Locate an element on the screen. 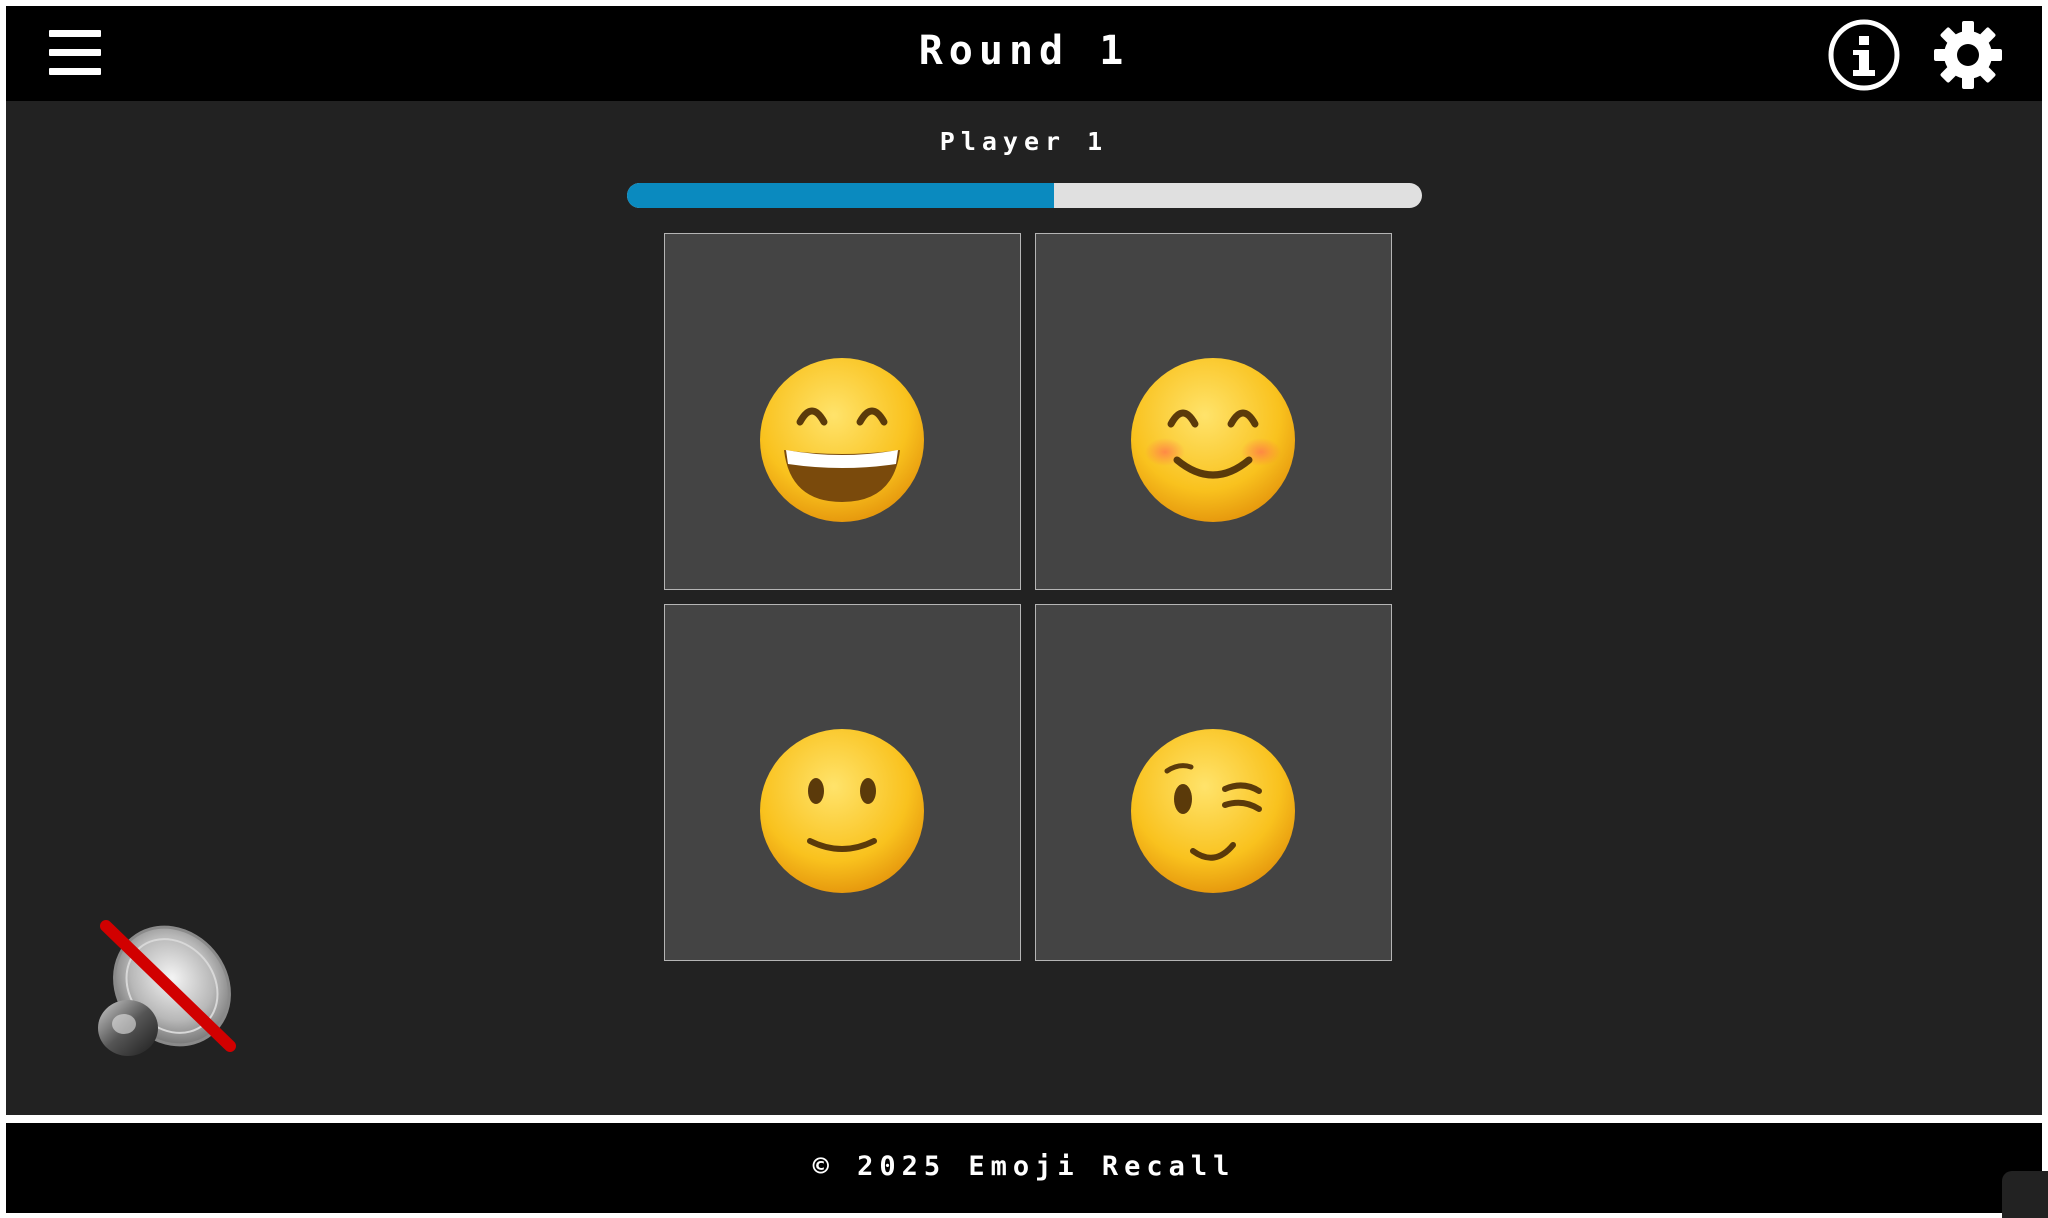  top-bar: Round 1 is located at coordinates (1024, 53).